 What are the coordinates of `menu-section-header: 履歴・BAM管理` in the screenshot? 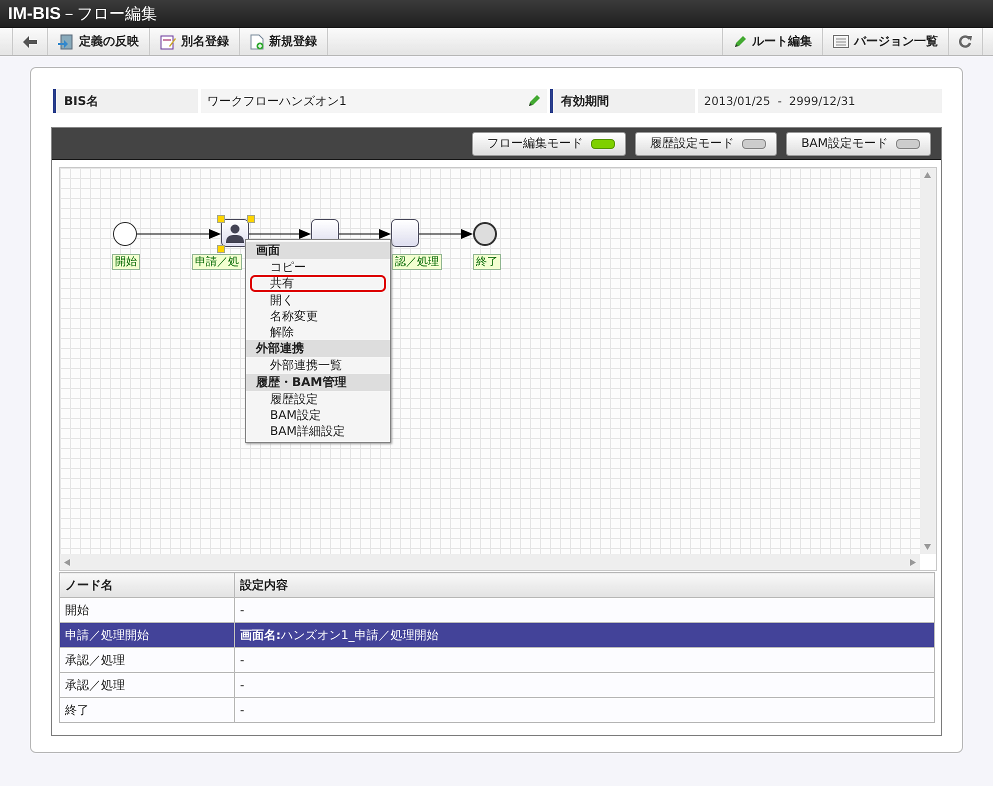 It's located at (318, 382).